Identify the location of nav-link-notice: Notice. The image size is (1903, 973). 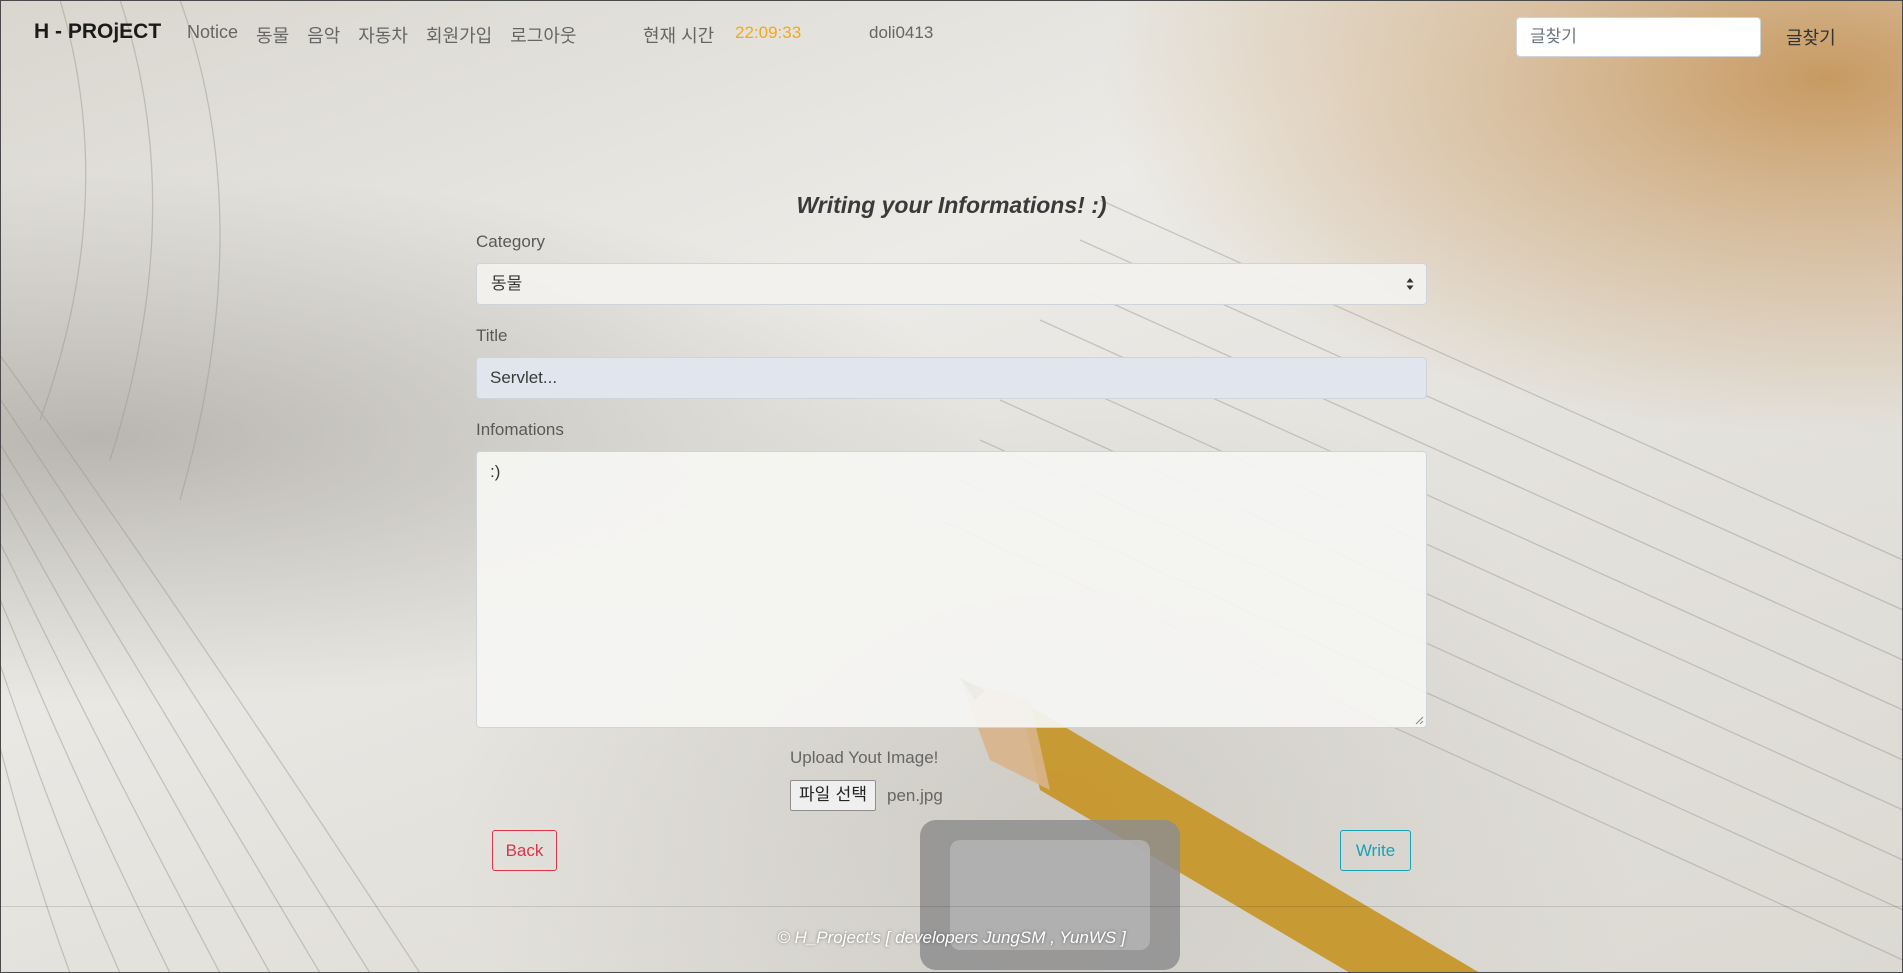
(212, 35).